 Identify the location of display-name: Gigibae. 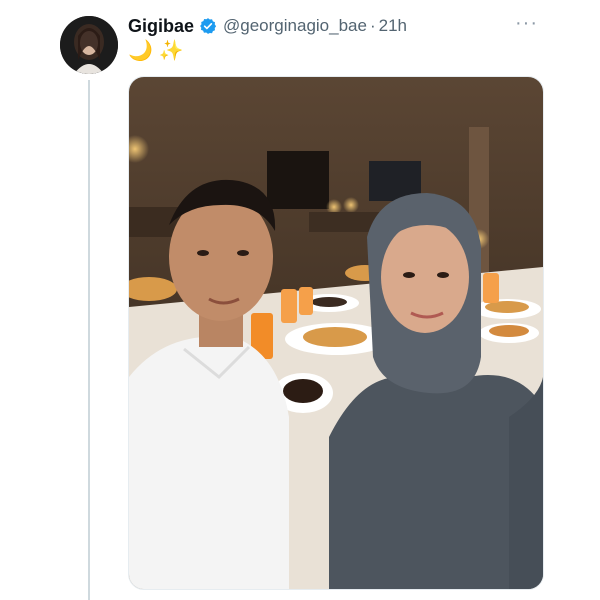
(161, 26).